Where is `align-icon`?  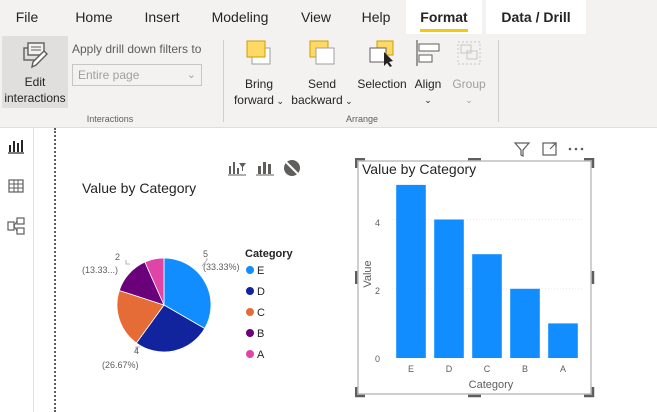
align-icon is located at coordinates (428, 53).